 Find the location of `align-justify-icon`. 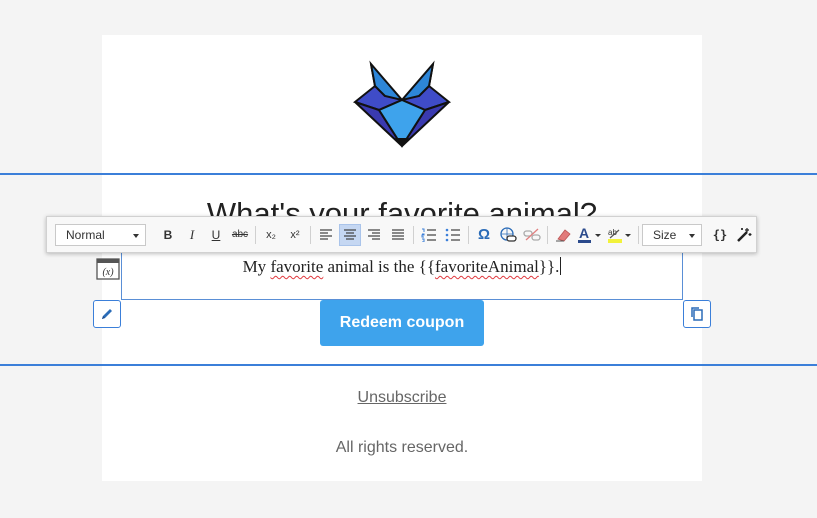

align-justify-icon is located at coordinates (398, 234).